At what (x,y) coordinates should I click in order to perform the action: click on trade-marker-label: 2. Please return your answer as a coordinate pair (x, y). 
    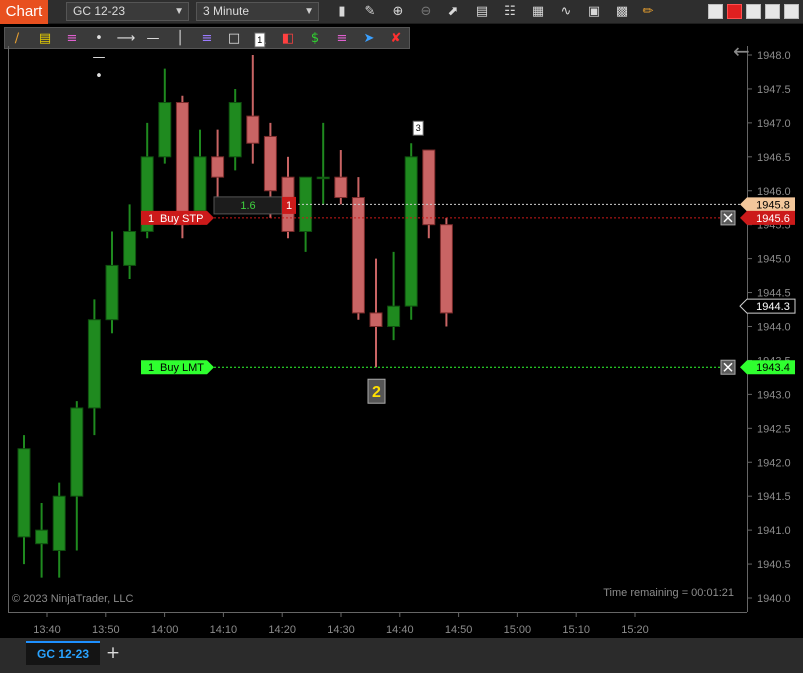
    Looking at the image, I should click on (376, 392).